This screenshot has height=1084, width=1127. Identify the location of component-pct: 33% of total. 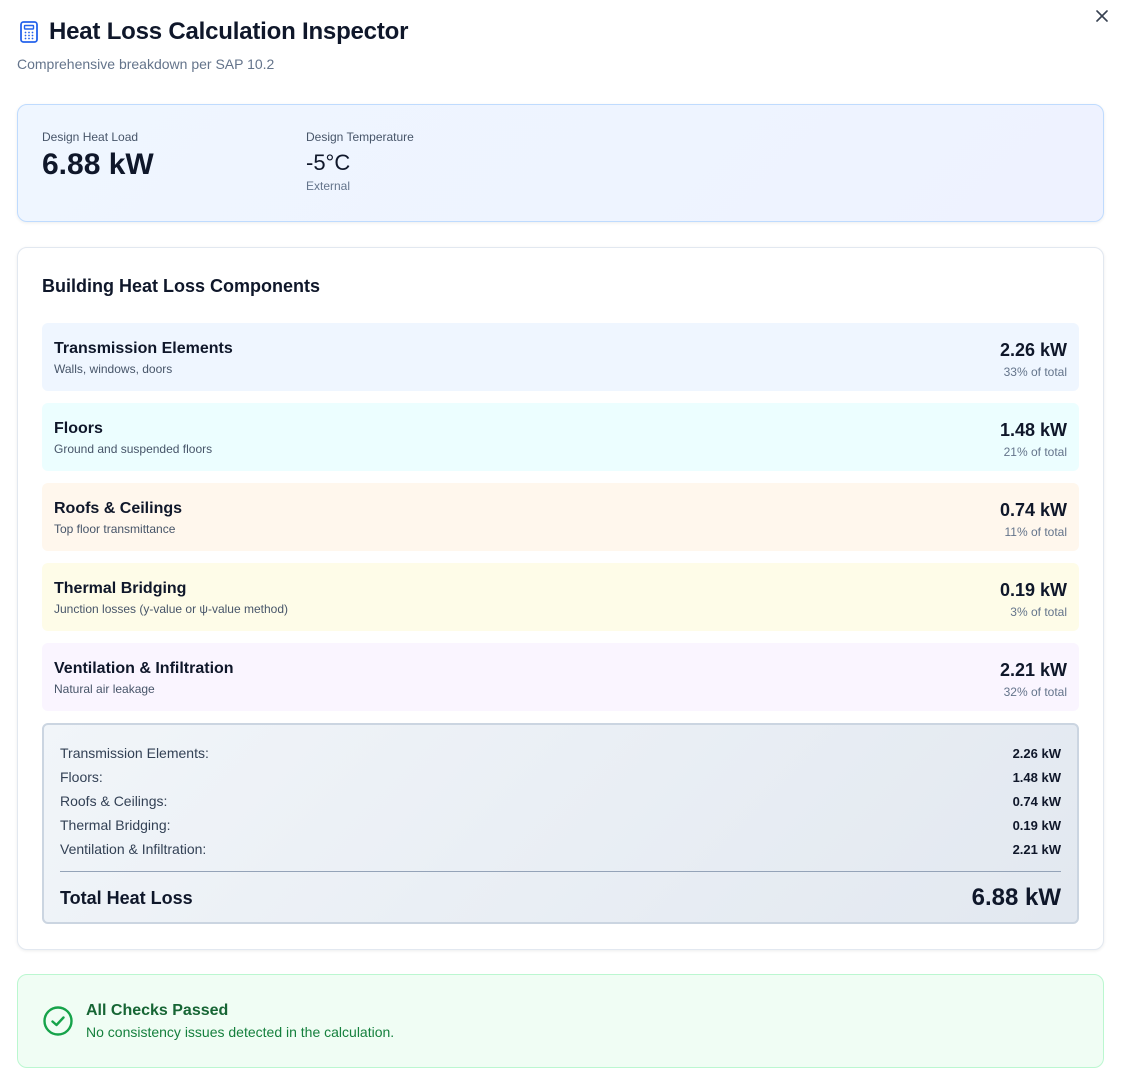
(1035, 372).